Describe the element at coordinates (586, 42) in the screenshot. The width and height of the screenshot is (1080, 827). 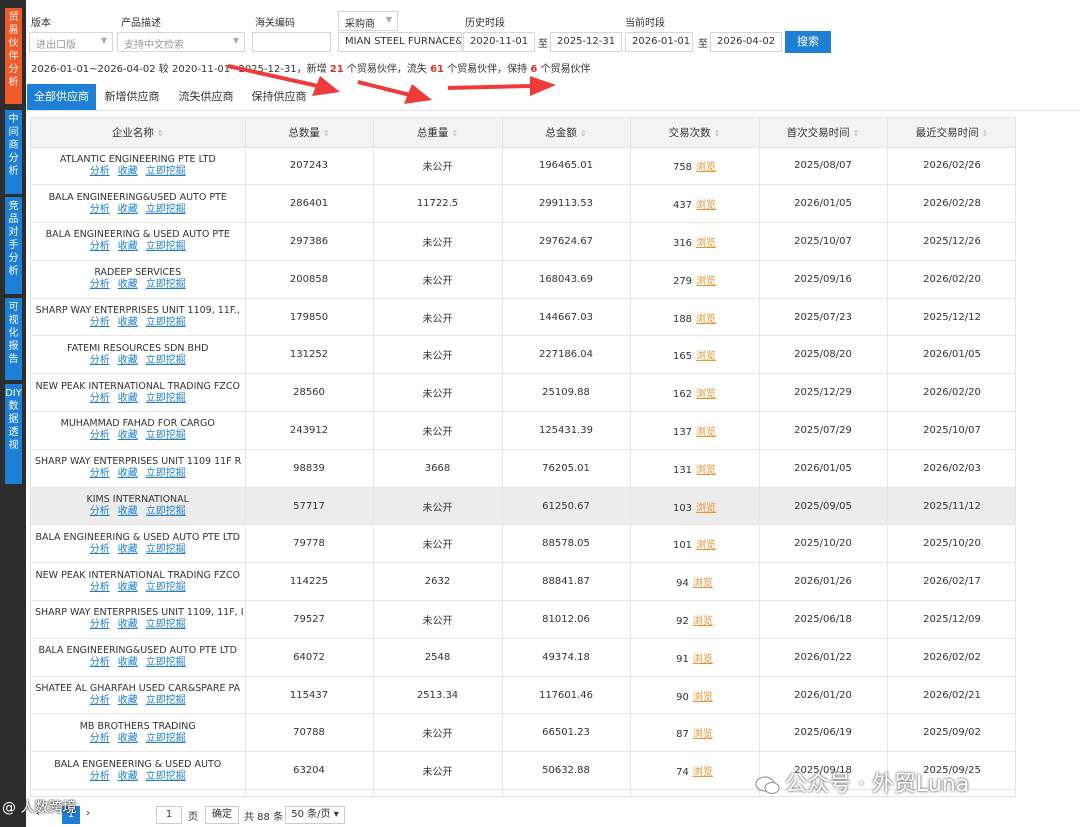
I see `history-end-input: 2025-12-31` at that location.